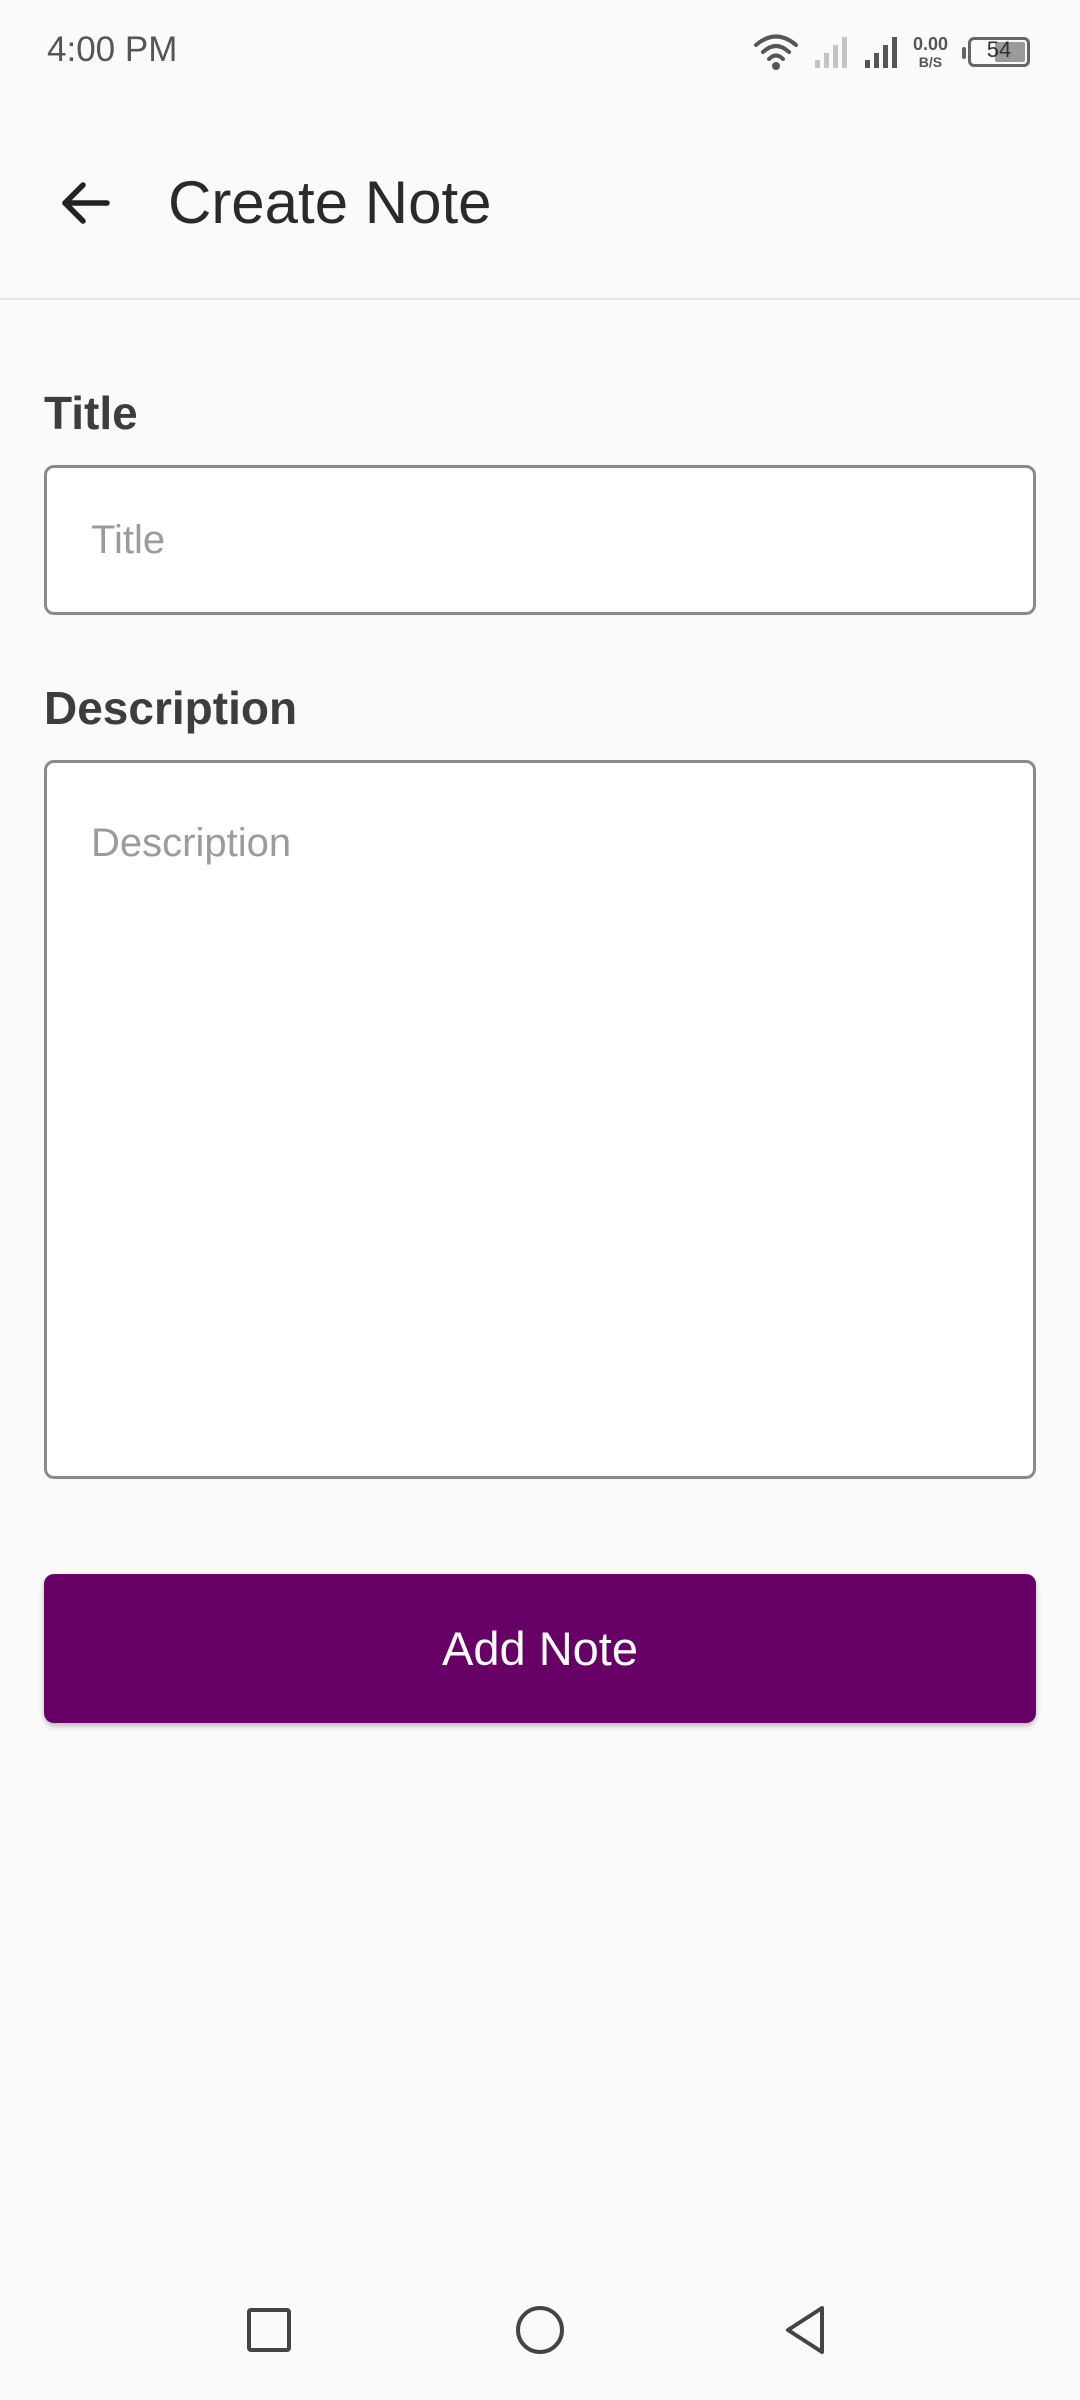 The height and width of the screenshot is (2400, 1080). I want to click on network-speed-value: 0.00, so click(930, 44).